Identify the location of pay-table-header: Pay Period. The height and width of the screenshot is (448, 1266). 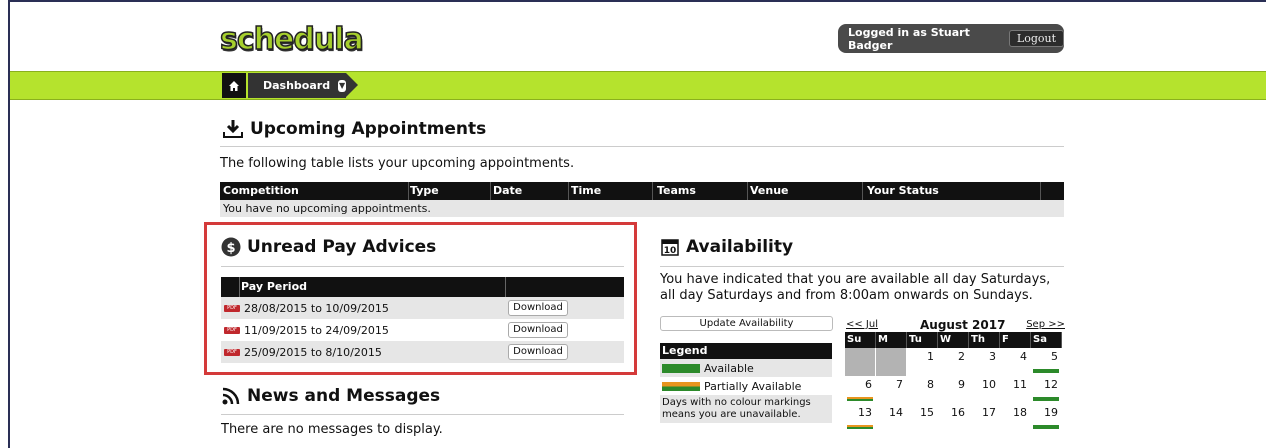
(422, 287).